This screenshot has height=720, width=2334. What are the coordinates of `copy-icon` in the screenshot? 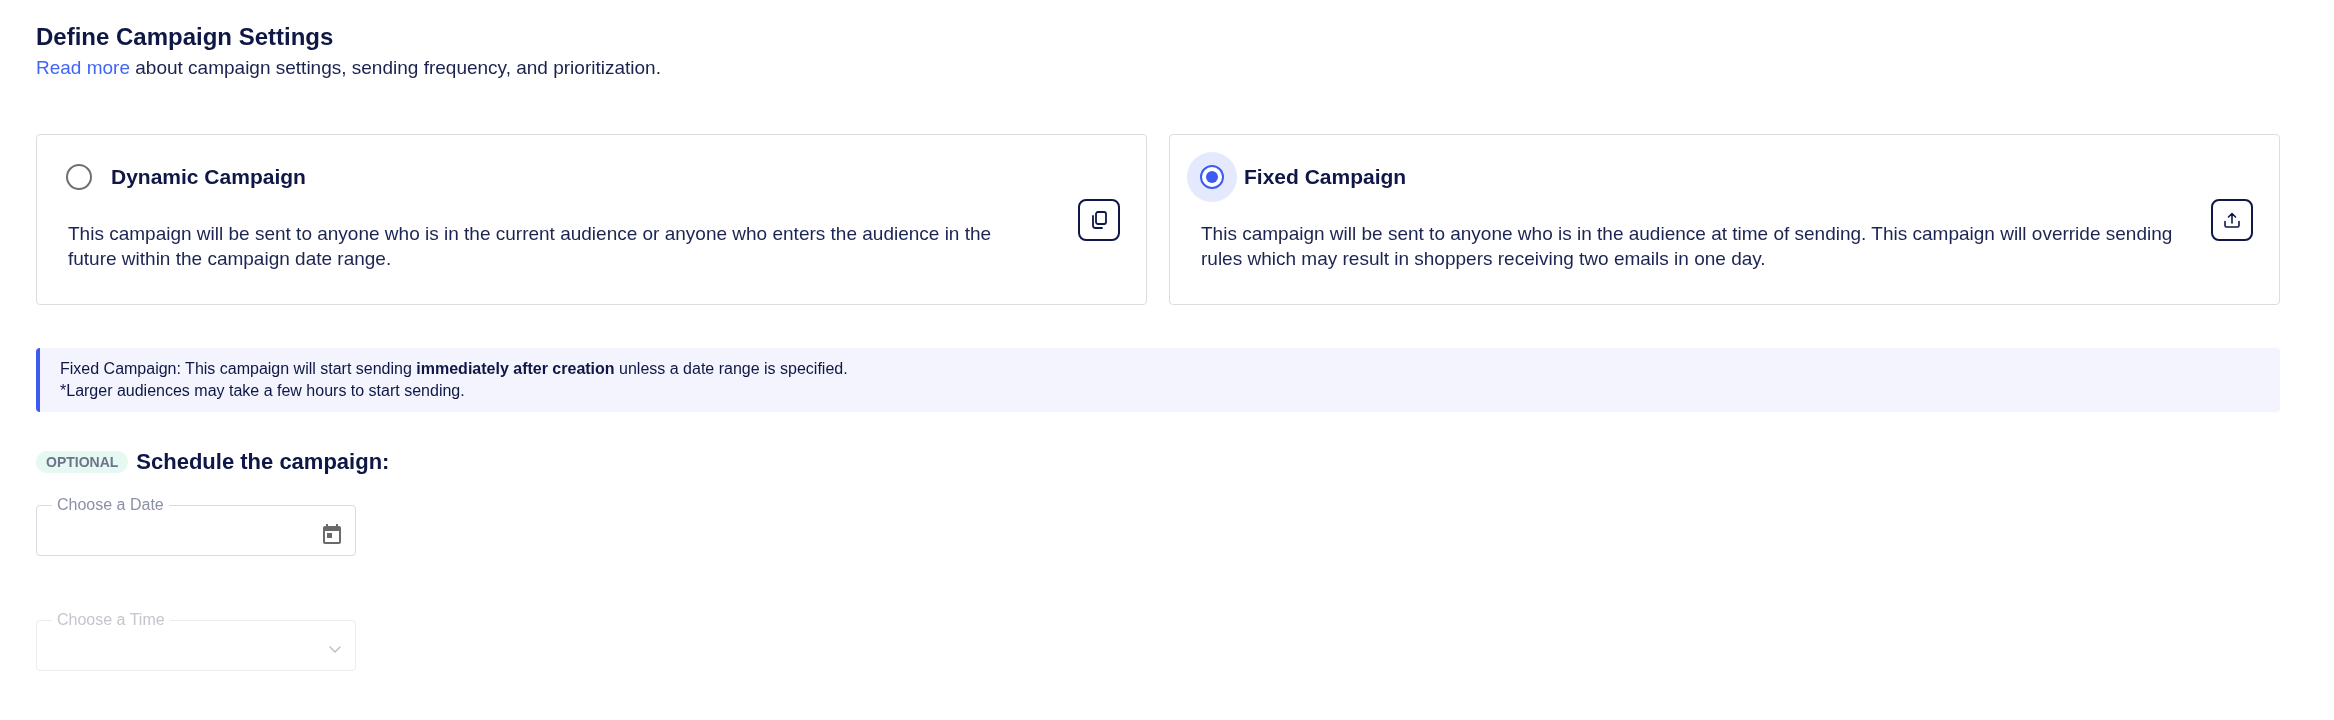 It's located at (1099, 219).